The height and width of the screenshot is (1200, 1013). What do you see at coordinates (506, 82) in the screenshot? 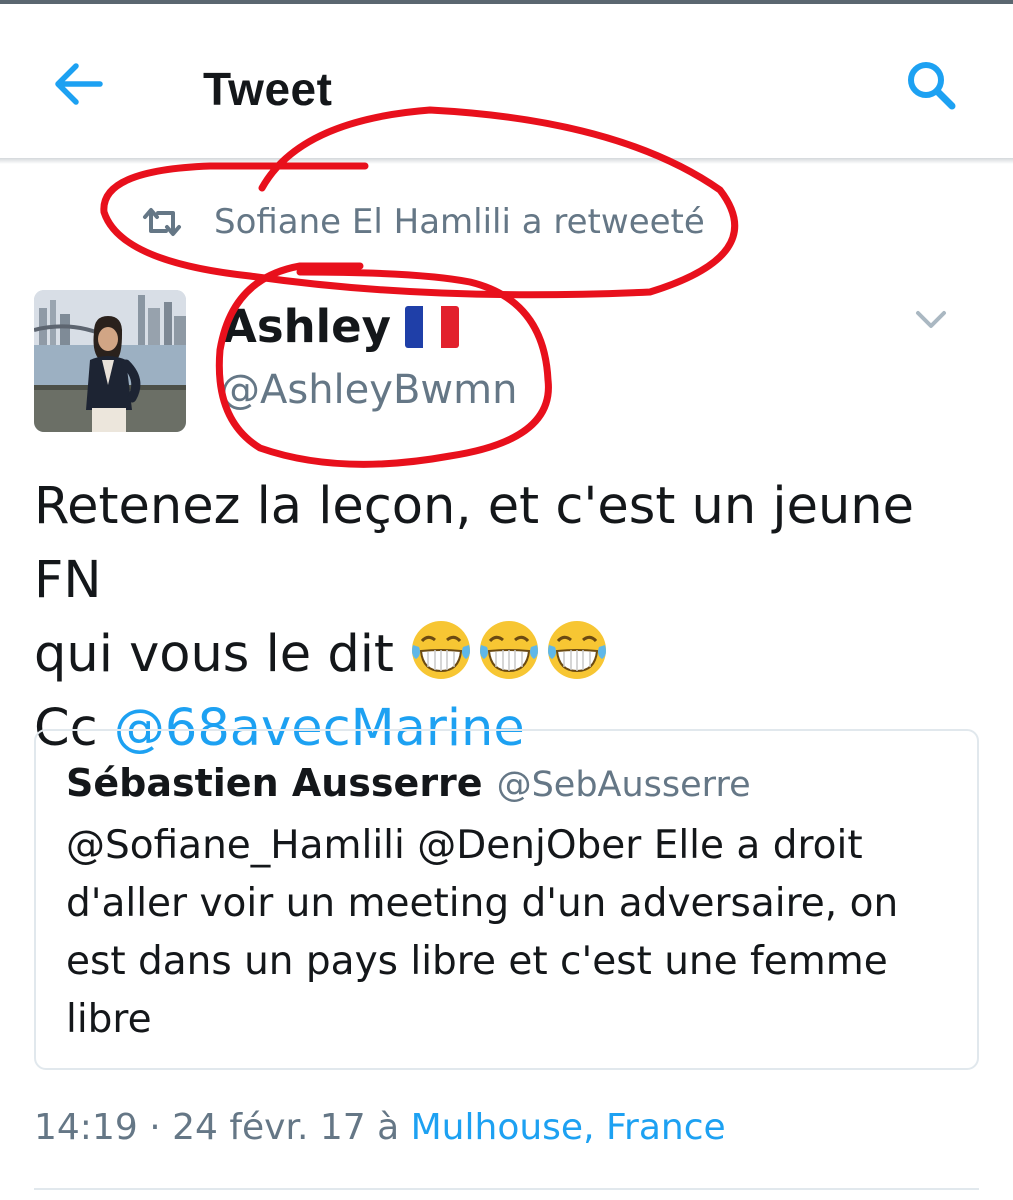
I see `app-bar: Tweet` at bounding box center [506, 82].